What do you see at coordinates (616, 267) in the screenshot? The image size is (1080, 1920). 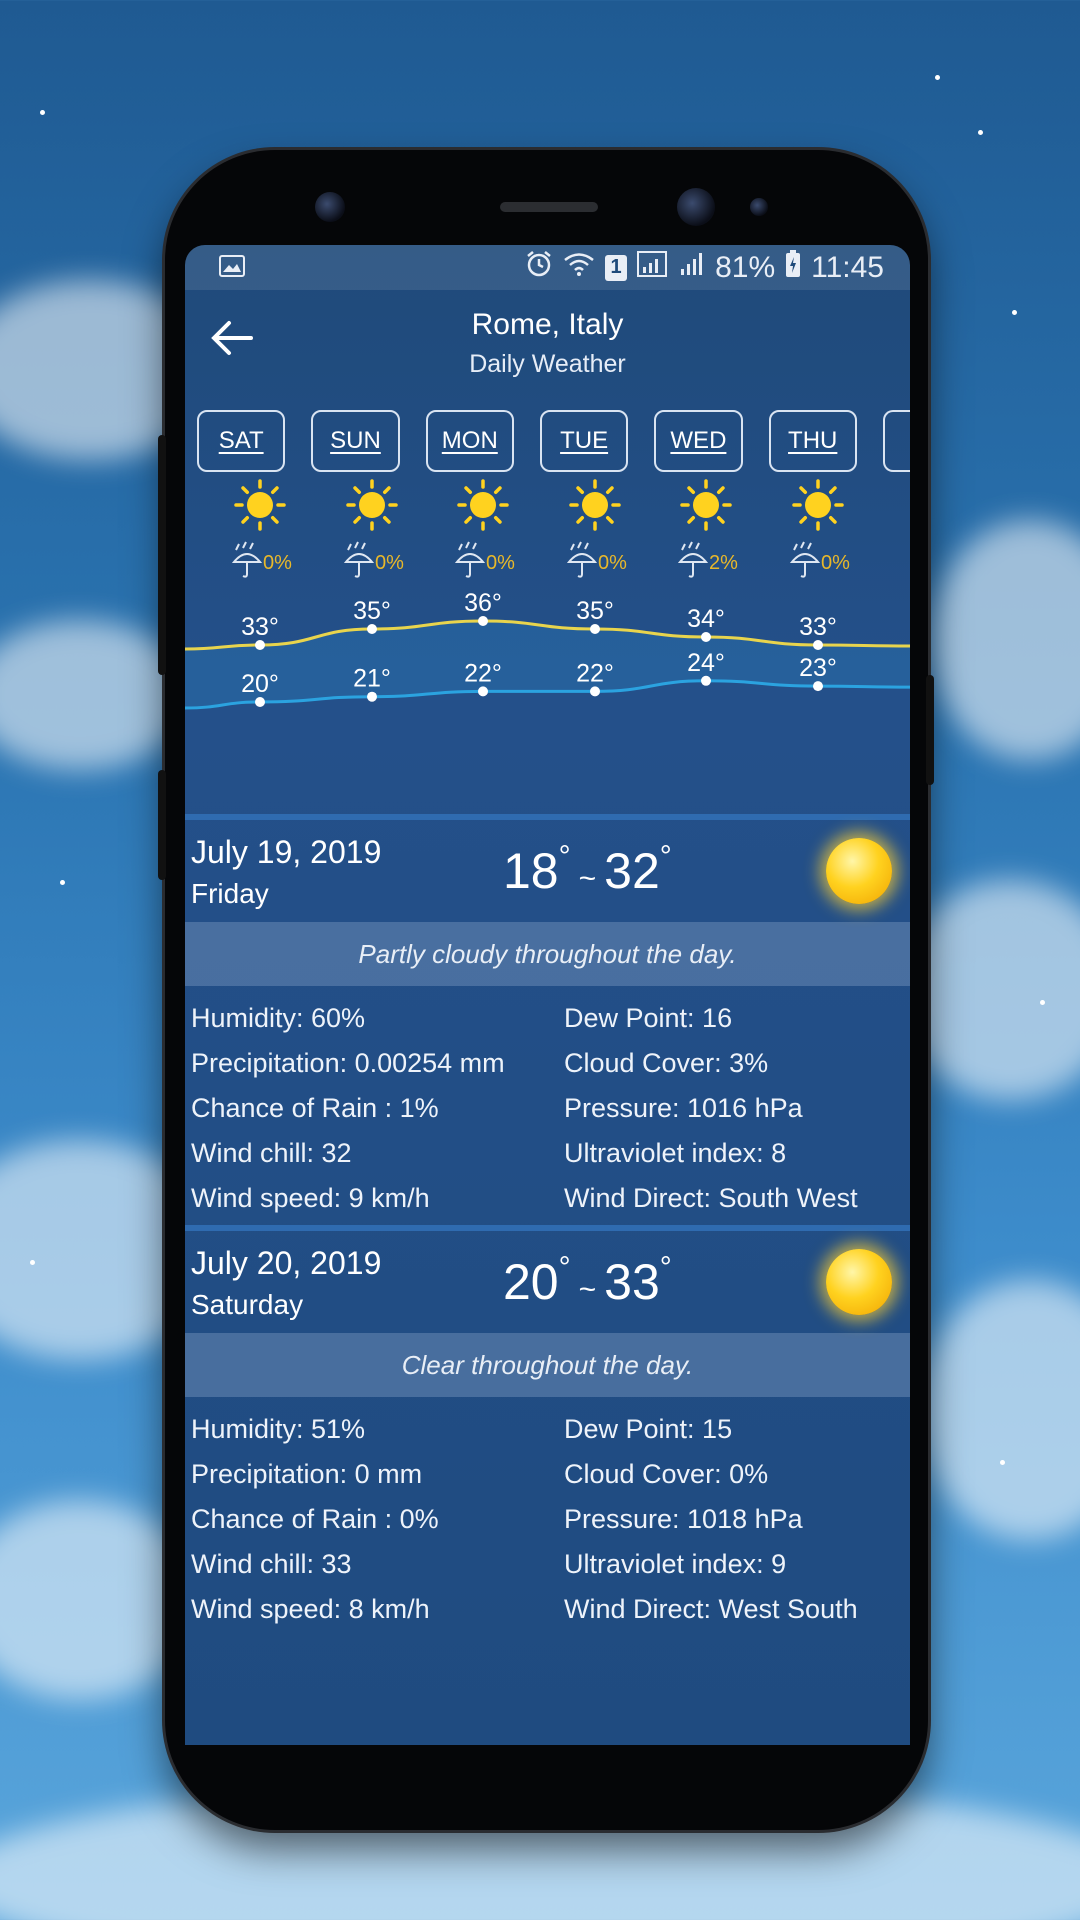 I see `sim-1-icon: 1` at bounding box center [616, 267].